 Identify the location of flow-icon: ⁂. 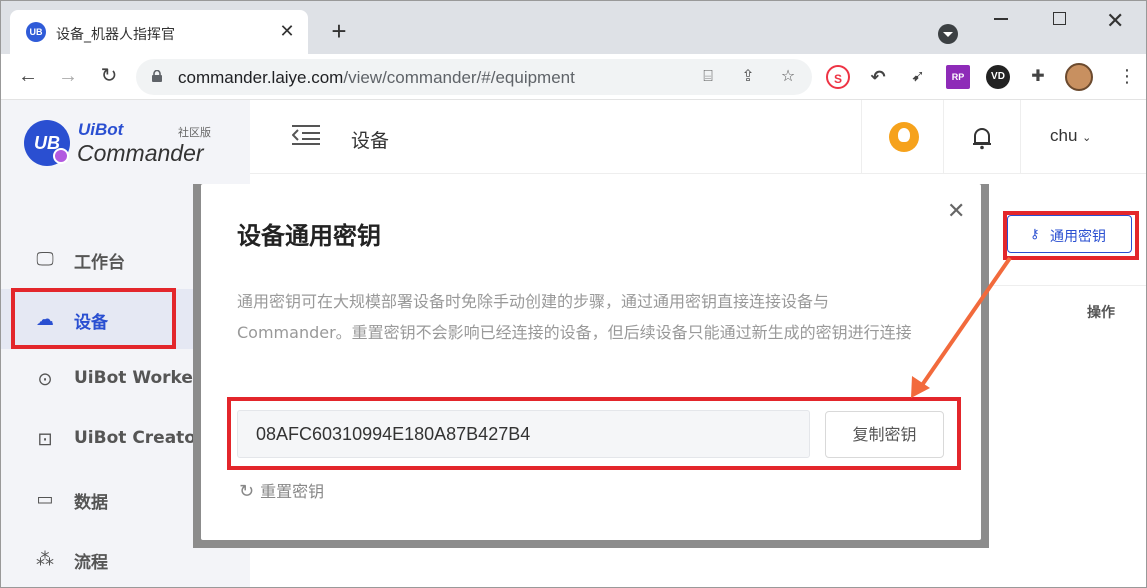
(45, 559).